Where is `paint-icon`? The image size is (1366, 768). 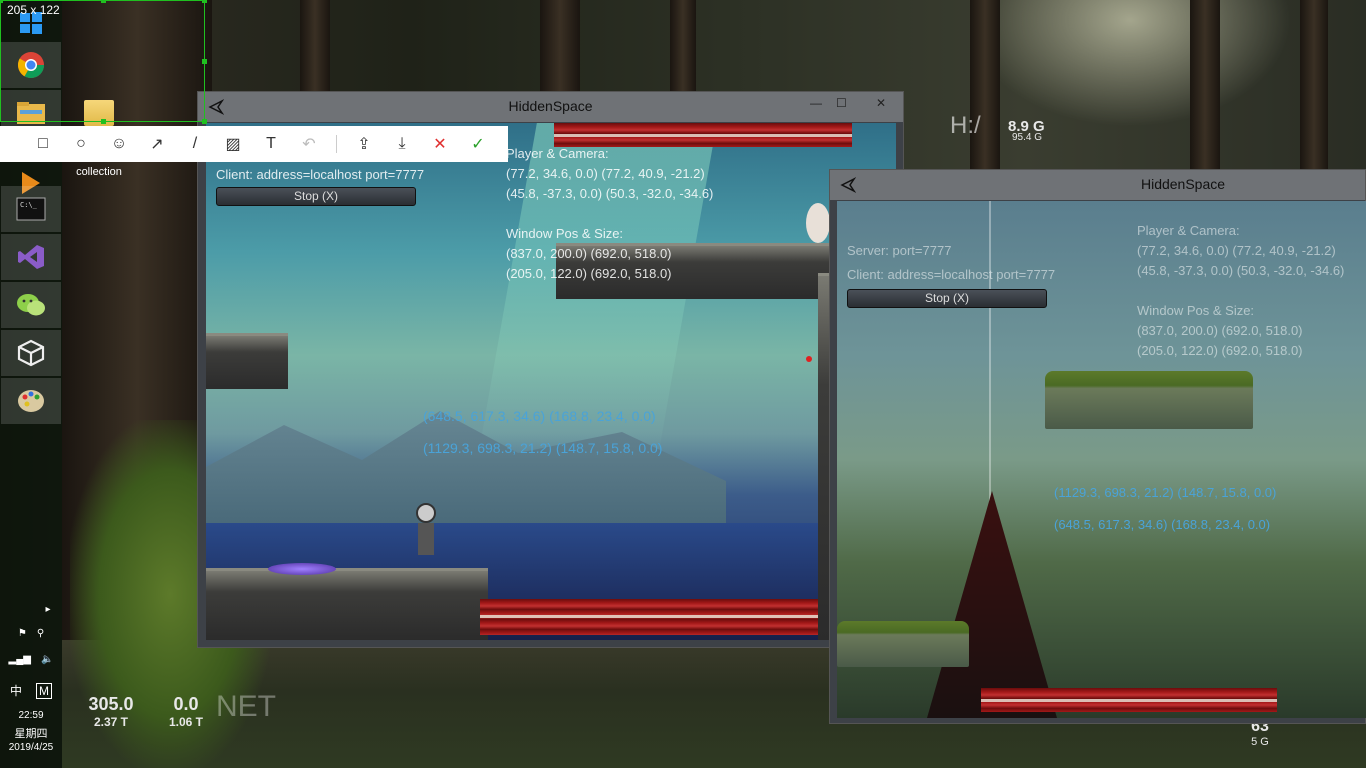
paint-icon is located at coordinates (31, 401).